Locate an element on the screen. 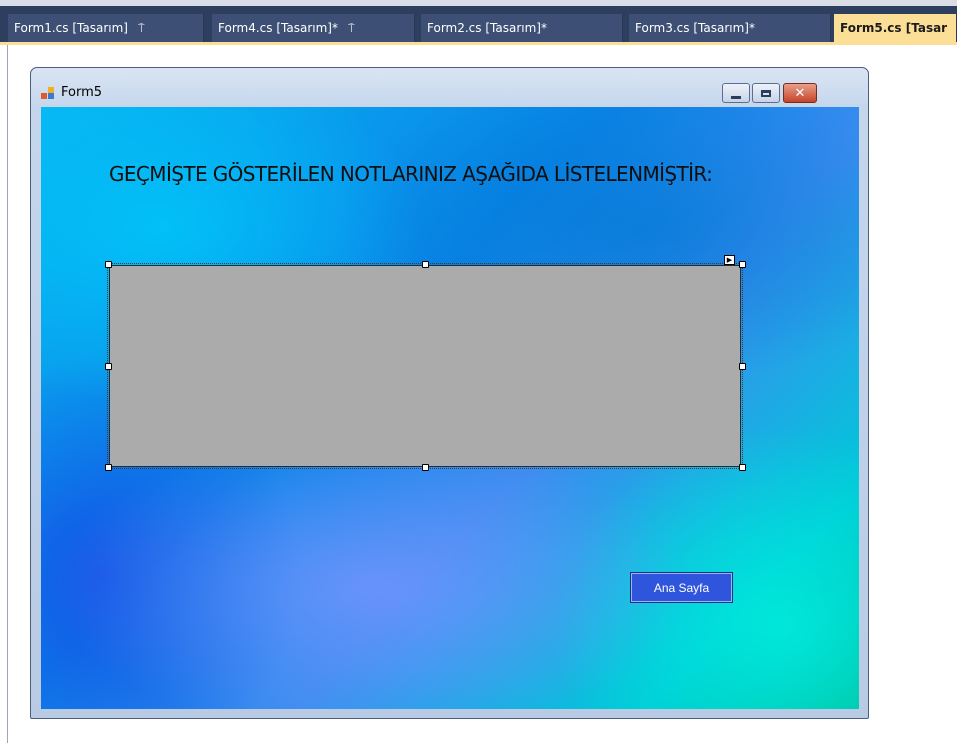  form-title-bar: Form5 ✕ is located at coordinates (449, 88).